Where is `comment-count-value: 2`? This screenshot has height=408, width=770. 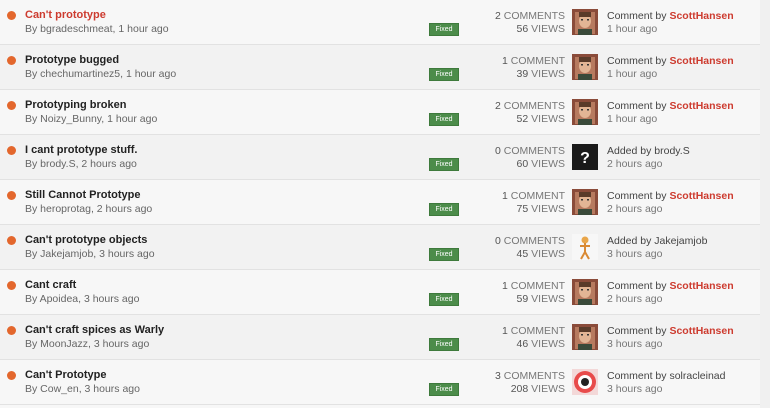
comment-count-value: 2 is located at coordinates (497, 106).